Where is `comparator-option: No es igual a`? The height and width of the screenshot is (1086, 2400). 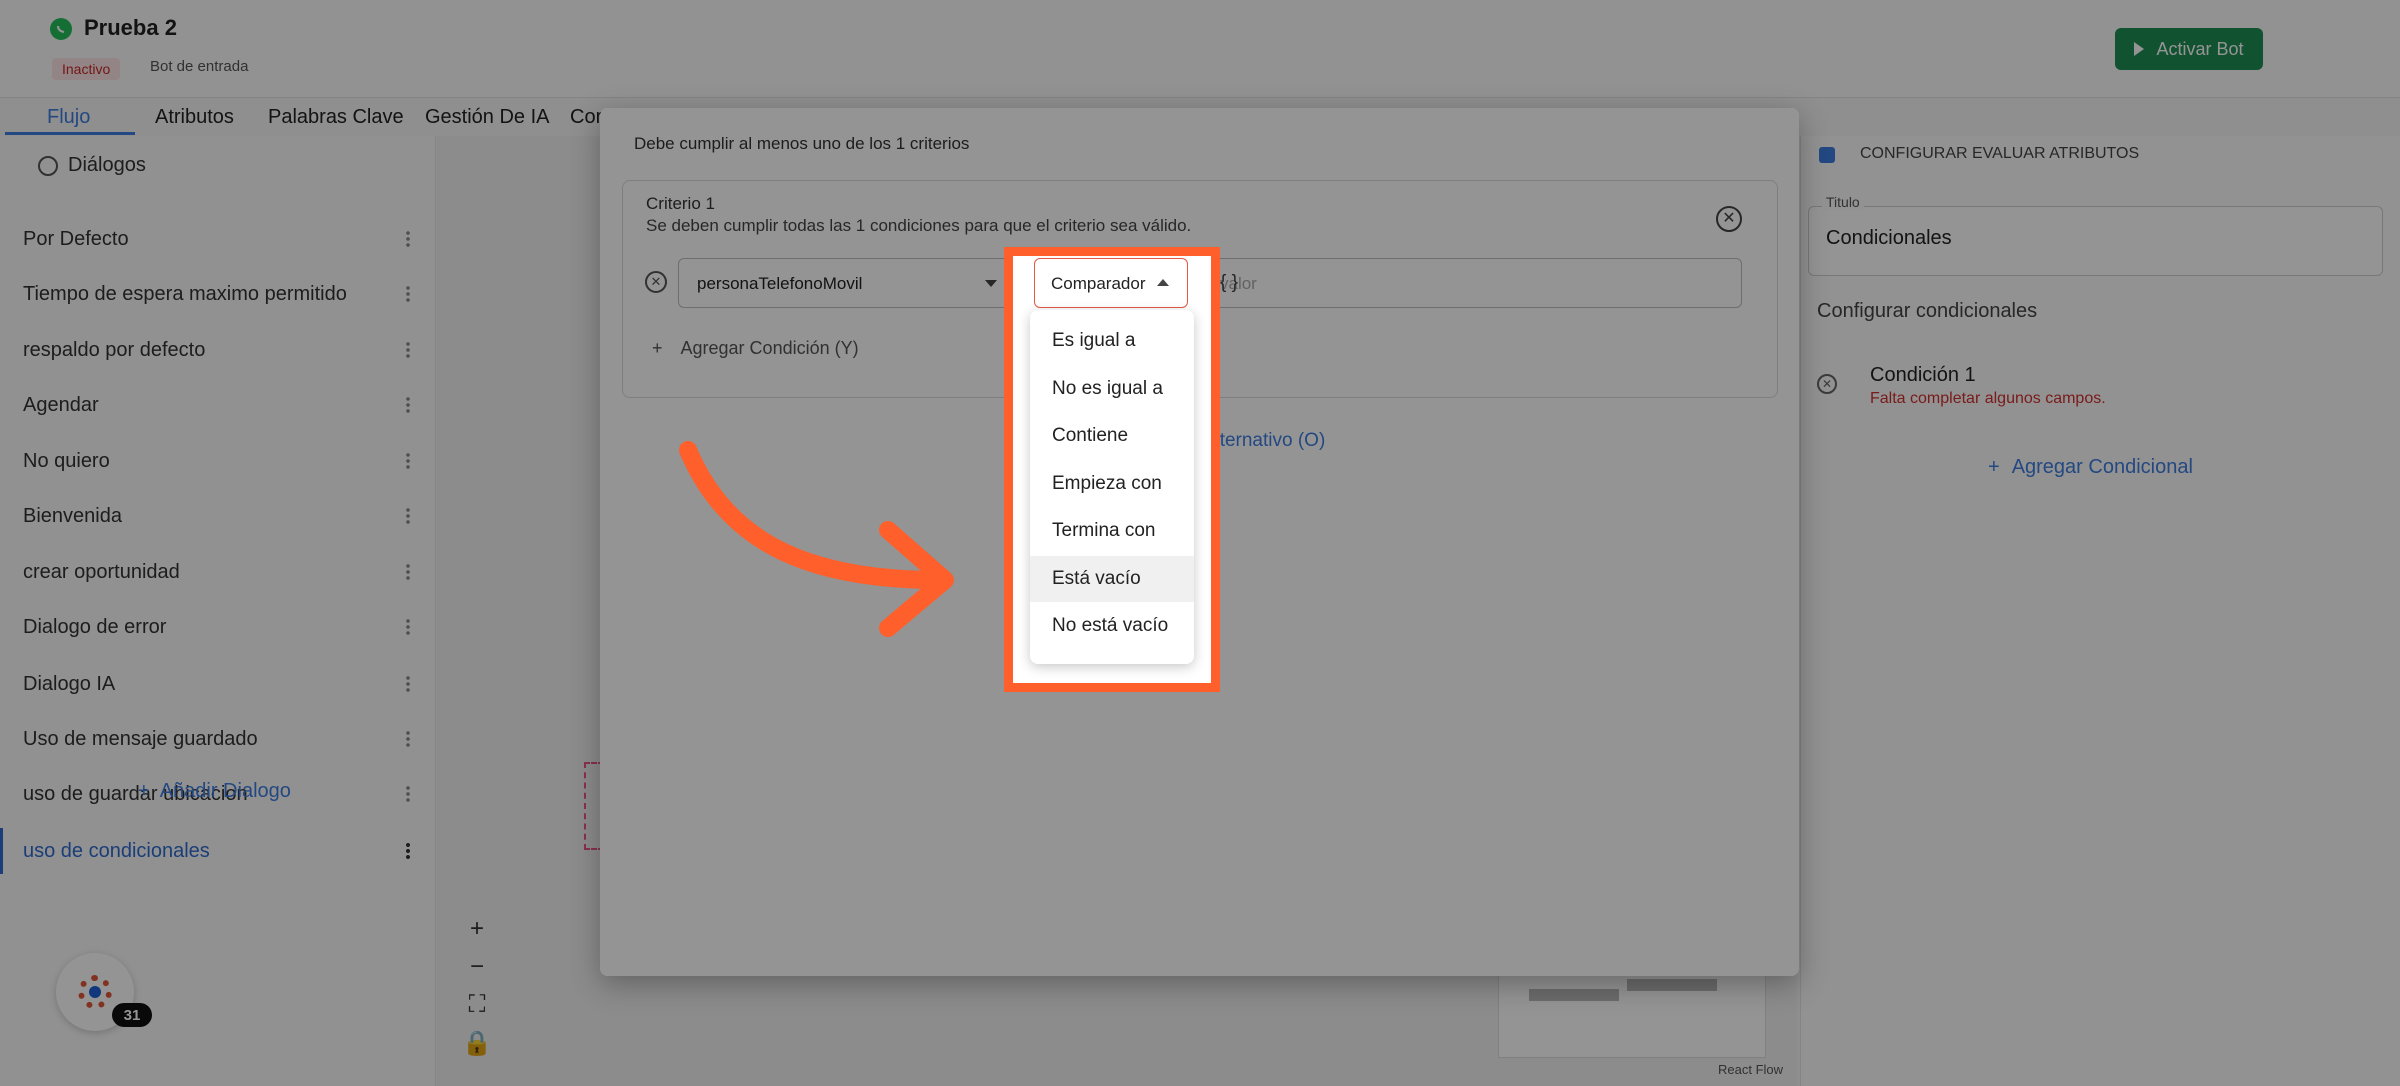
comparator-option: No es igual a is located at coordinates (1112, 389).